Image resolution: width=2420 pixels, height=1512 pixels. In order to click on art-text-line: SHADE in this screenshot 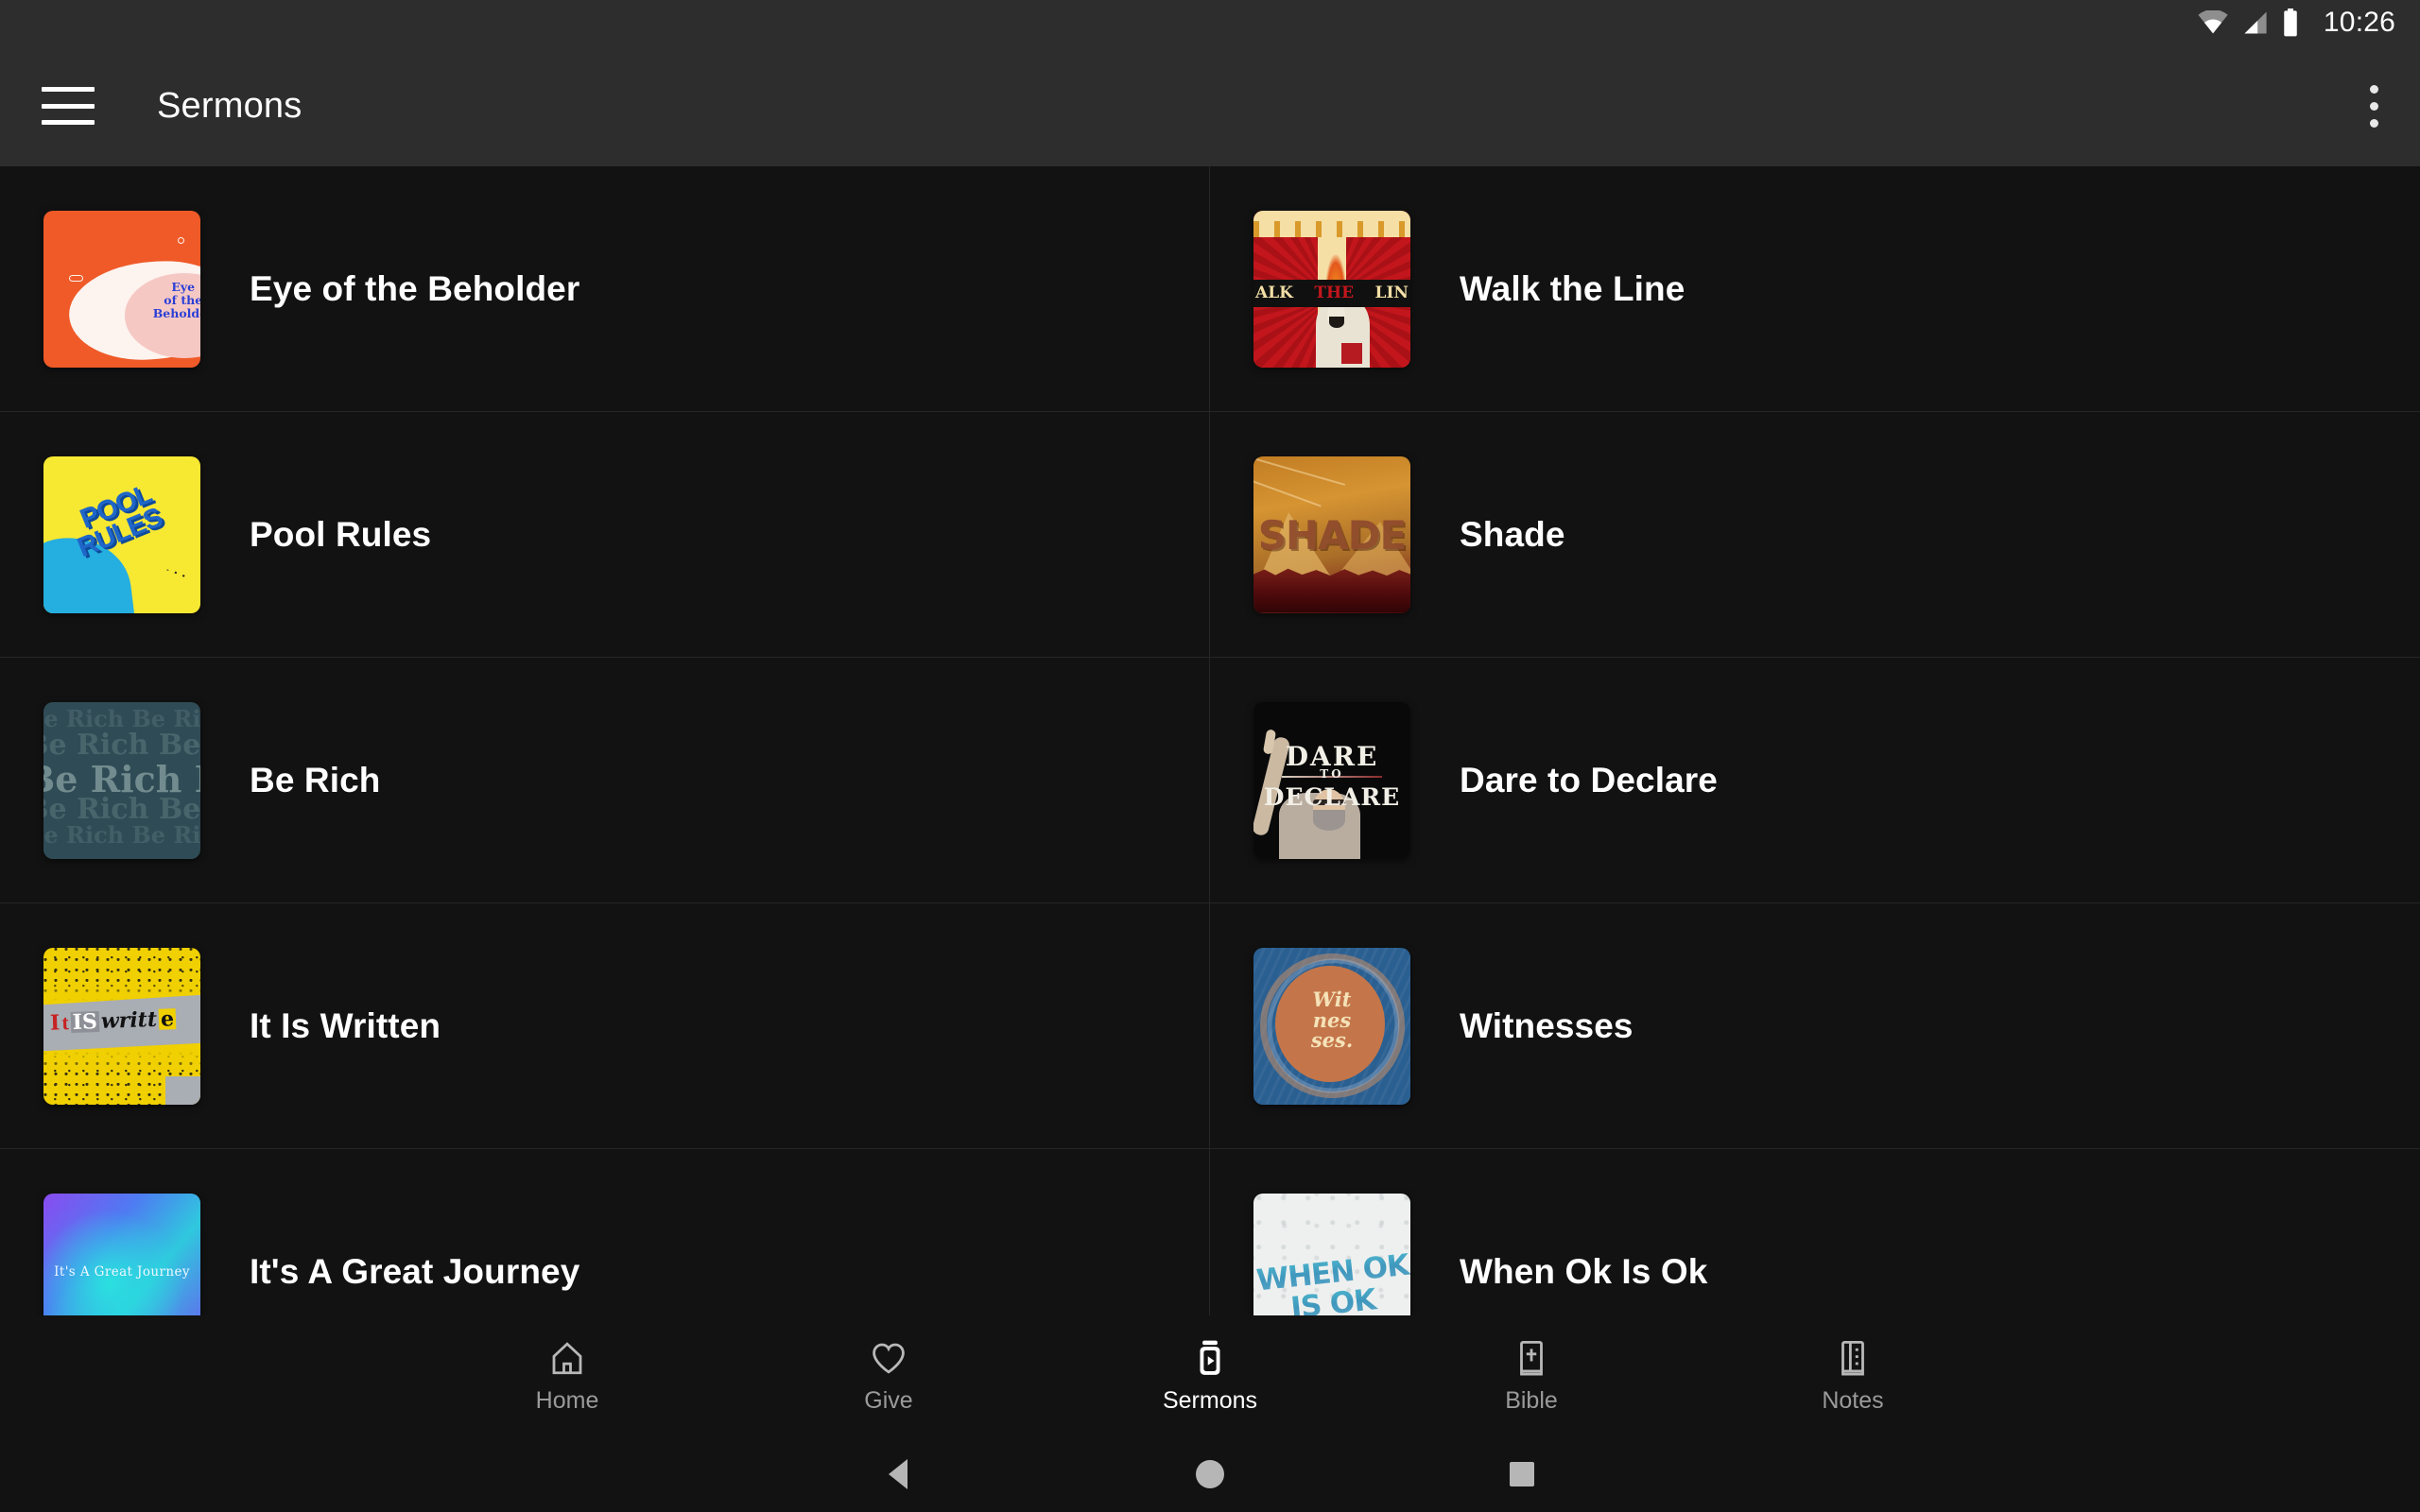, I will do `click(1332, 535)`.